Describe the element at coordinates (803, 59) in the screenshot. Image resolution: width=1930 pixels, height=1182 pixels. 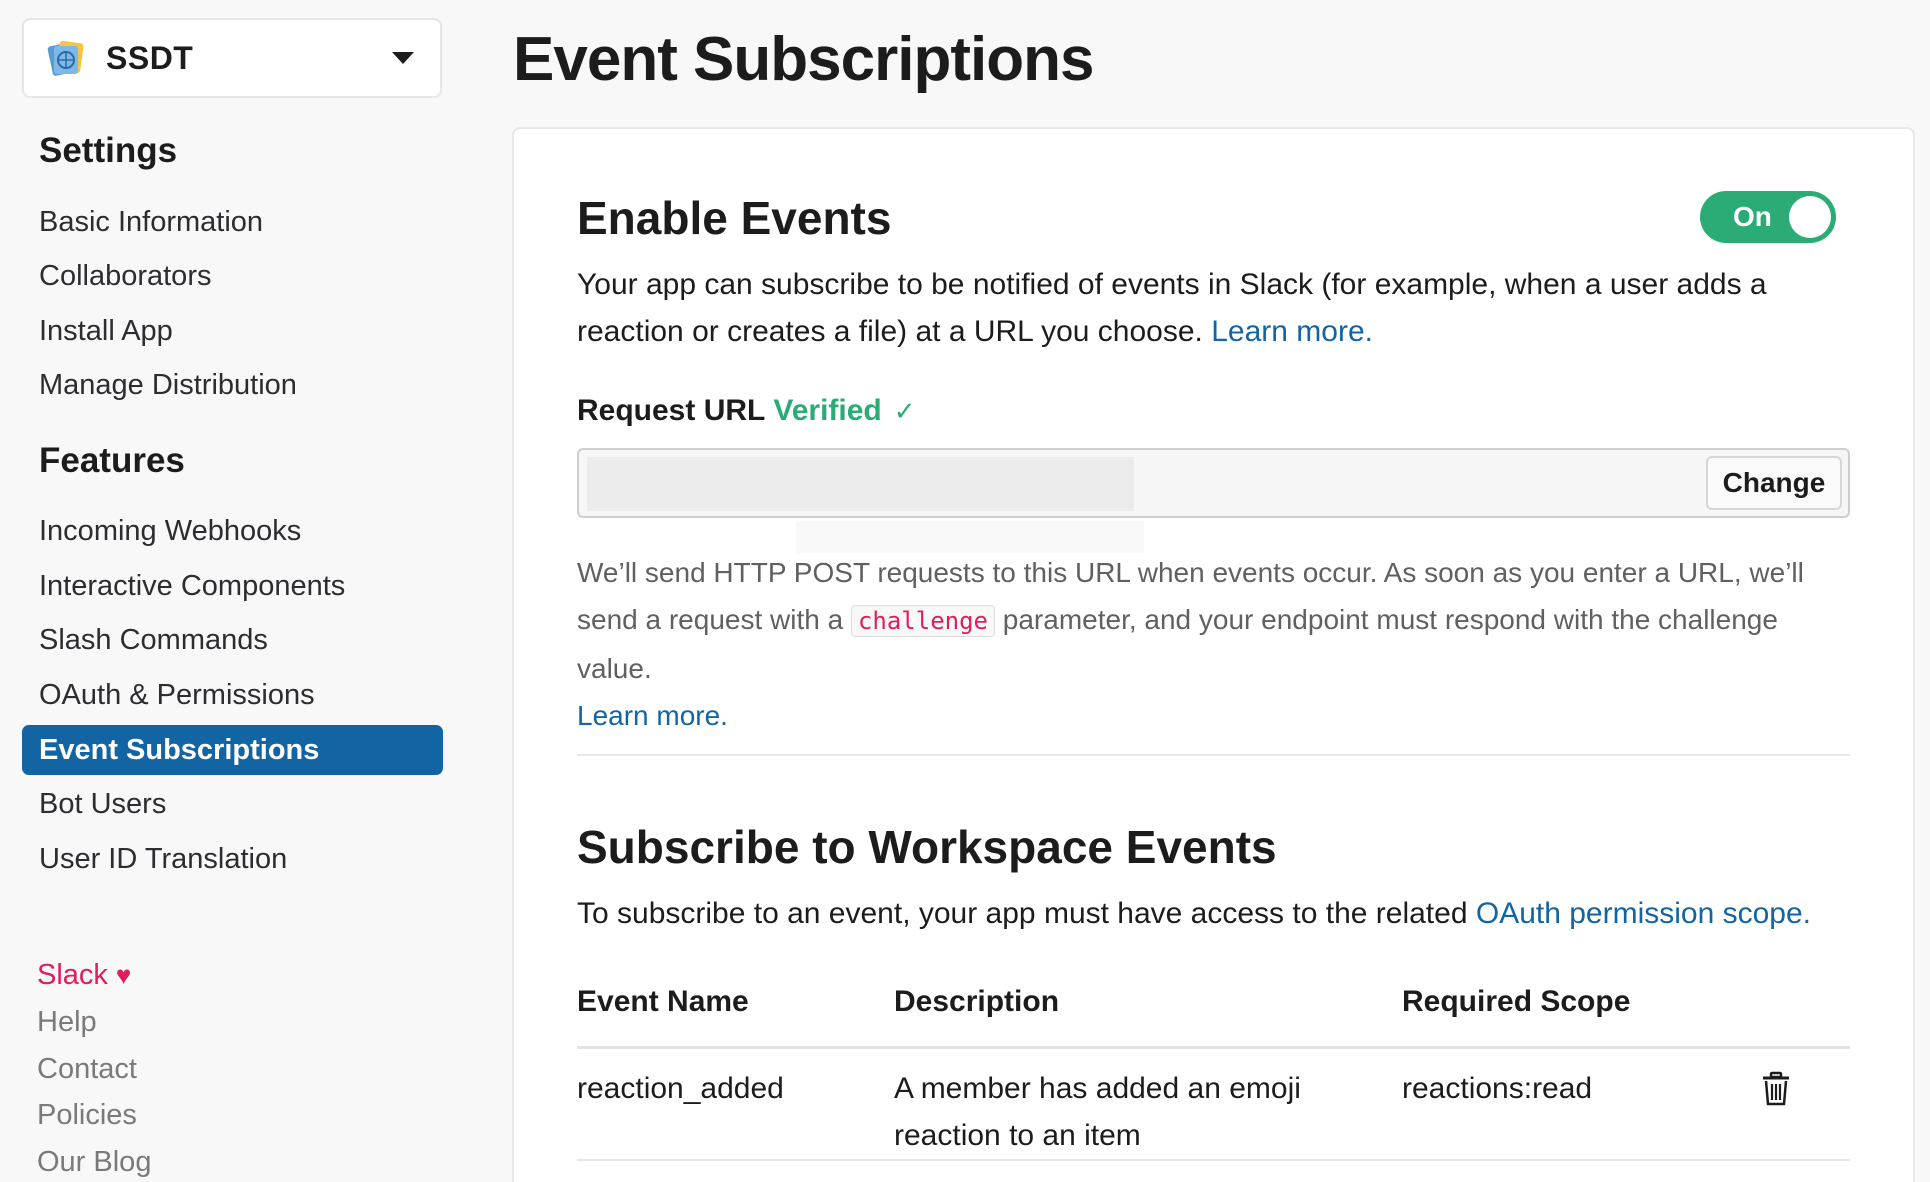
I see `page-title: Event Subscriptions` at that location.